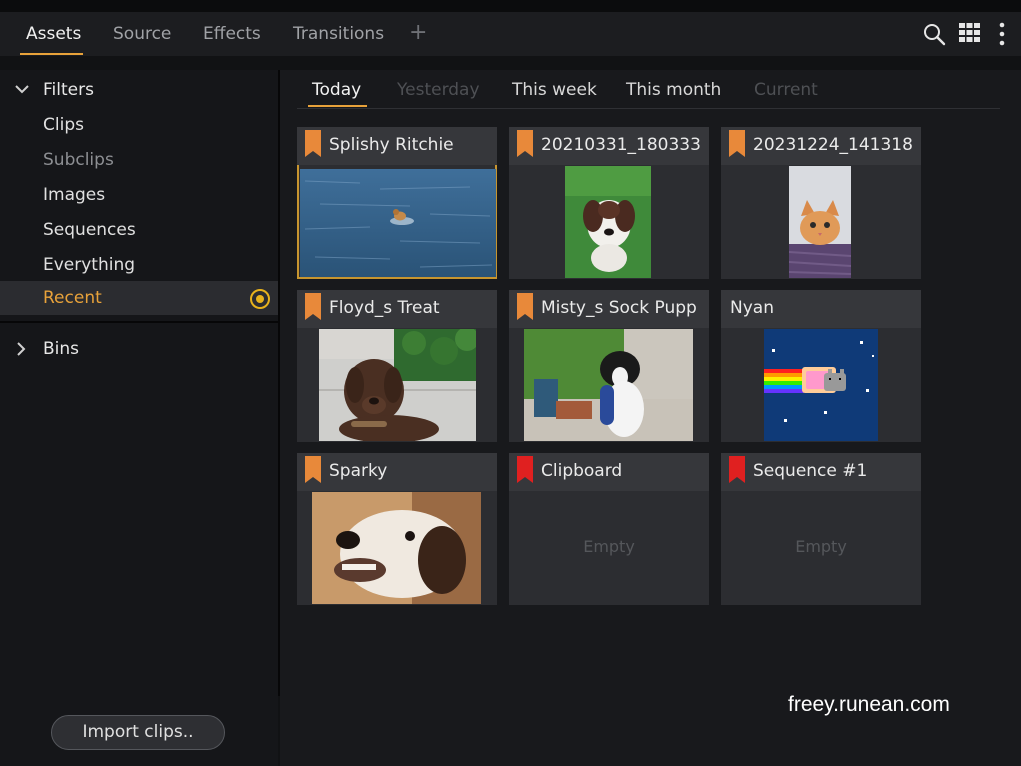  I want to click on subtab-current: Current, so click(786, 90).